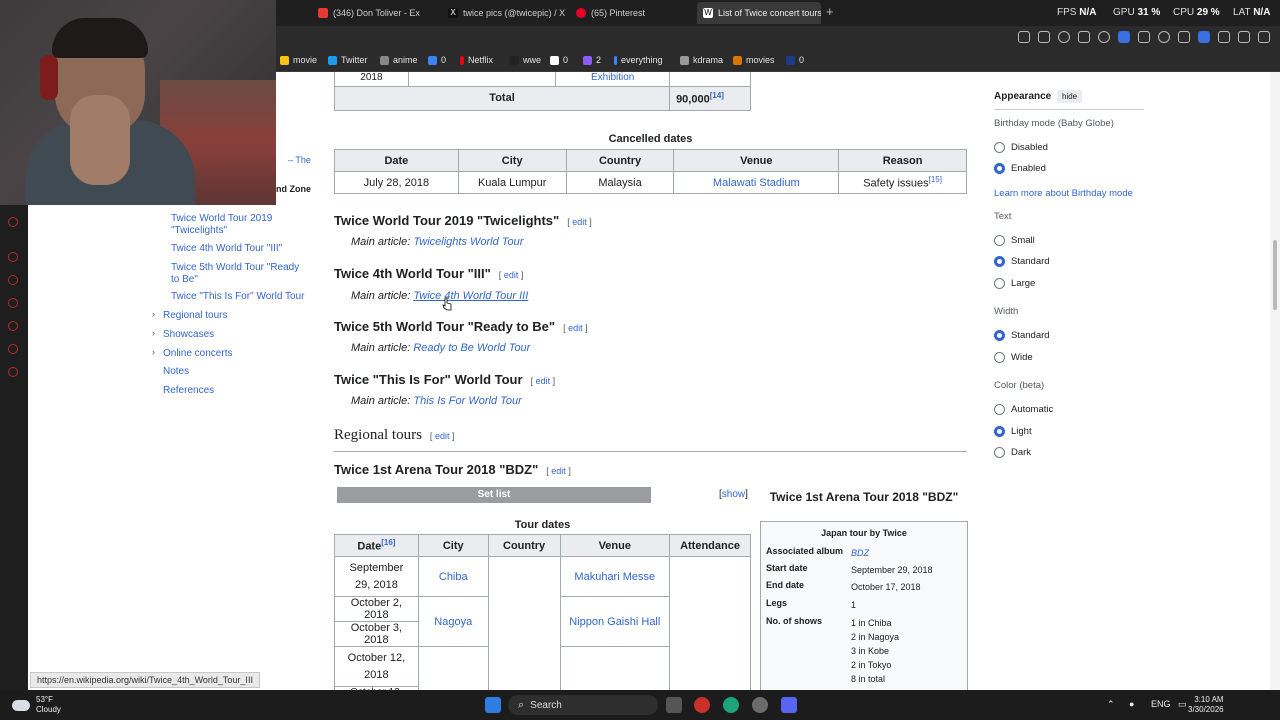  I want to click on opera-icon, so click(702, 705).